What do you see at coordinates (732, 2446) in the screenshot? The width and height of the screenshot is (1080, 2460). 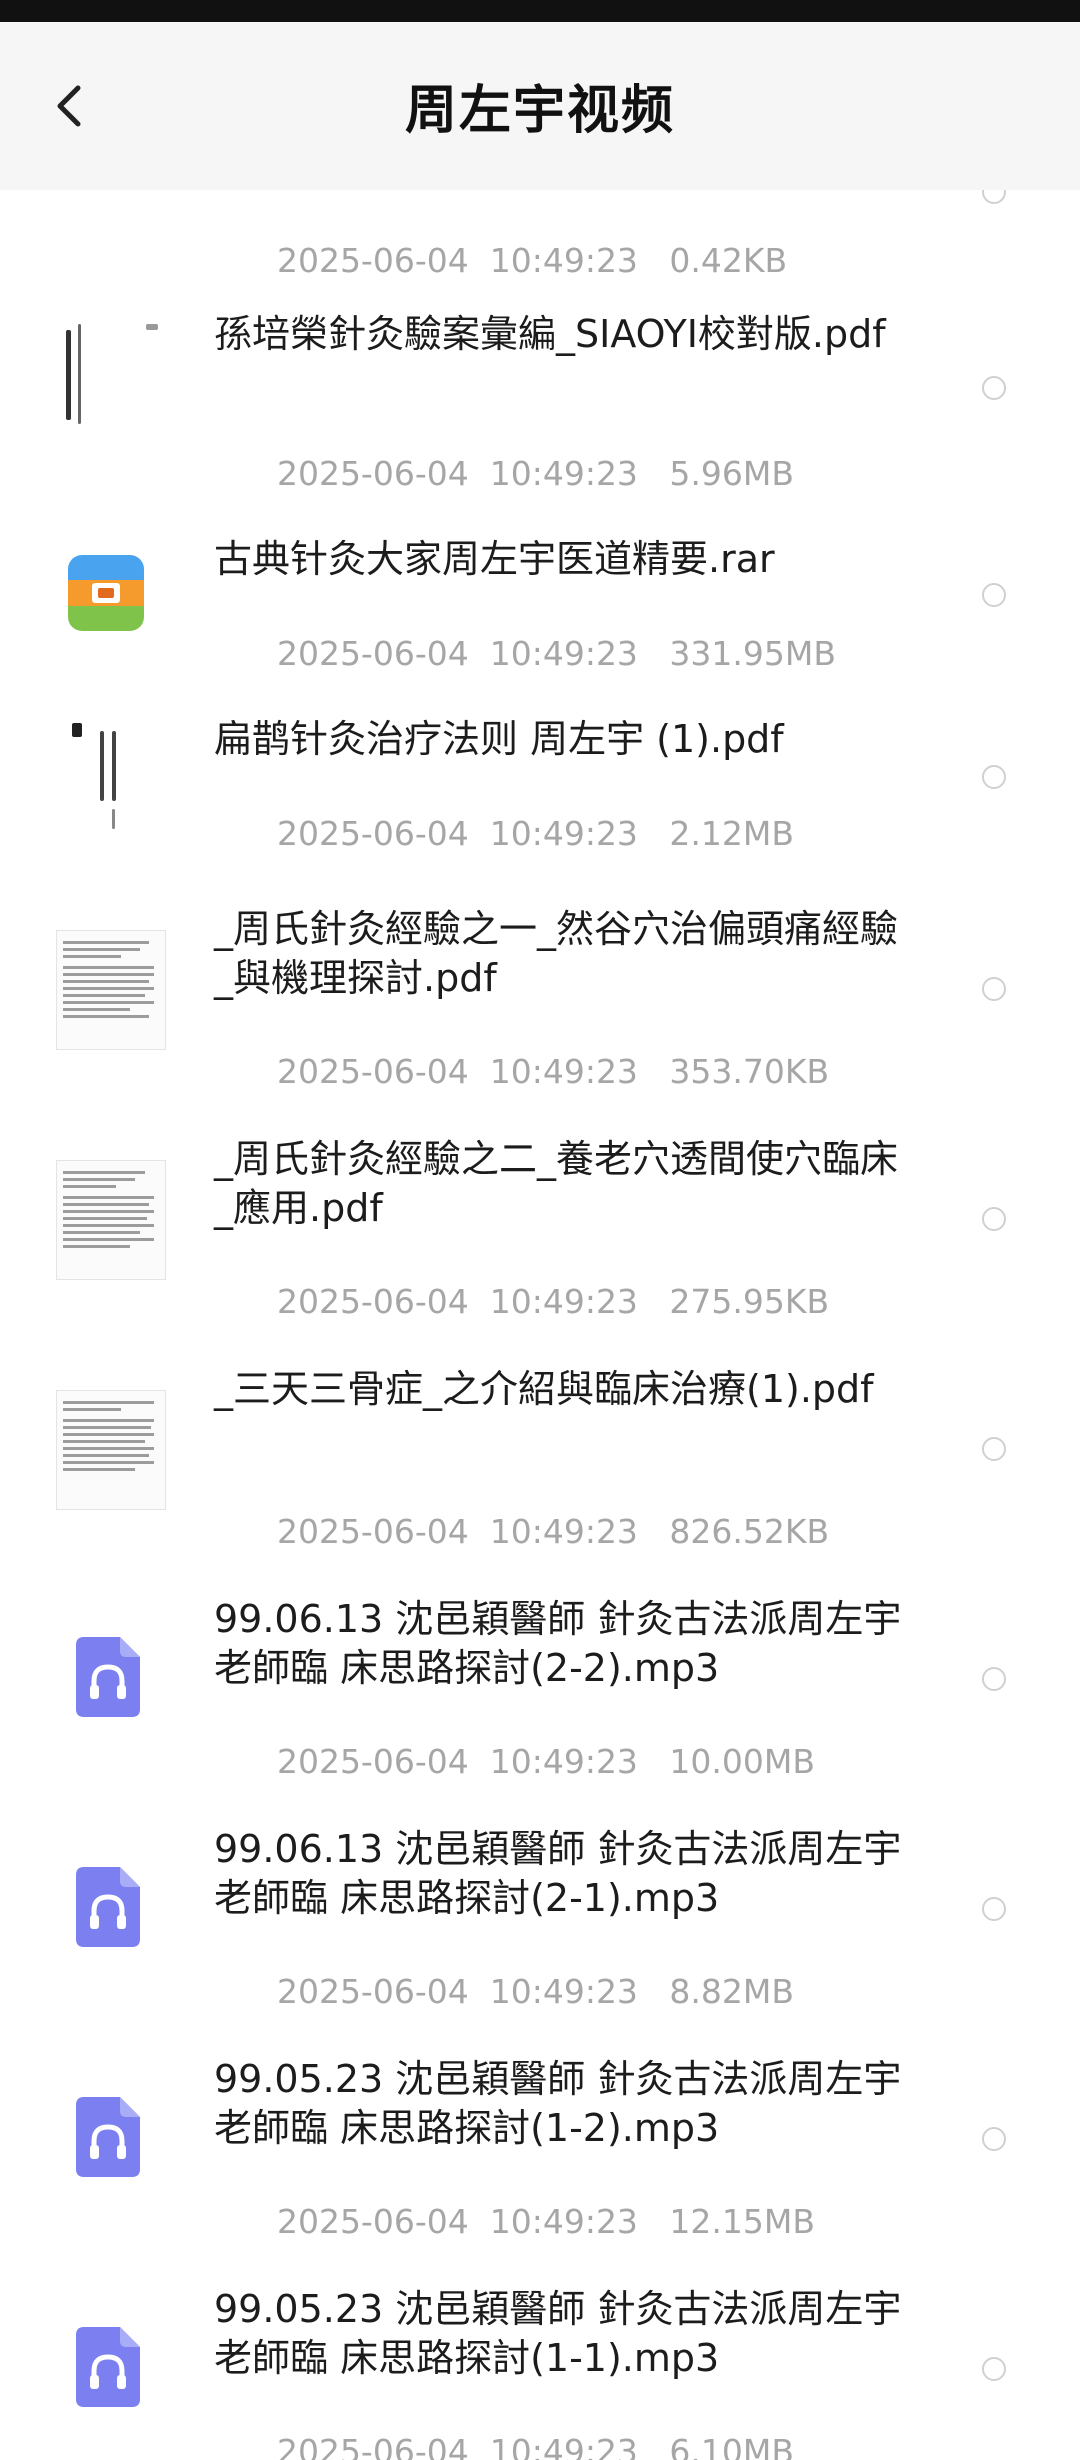 I see `file-size: 6.10MB` at bounding box center [732, 2446].